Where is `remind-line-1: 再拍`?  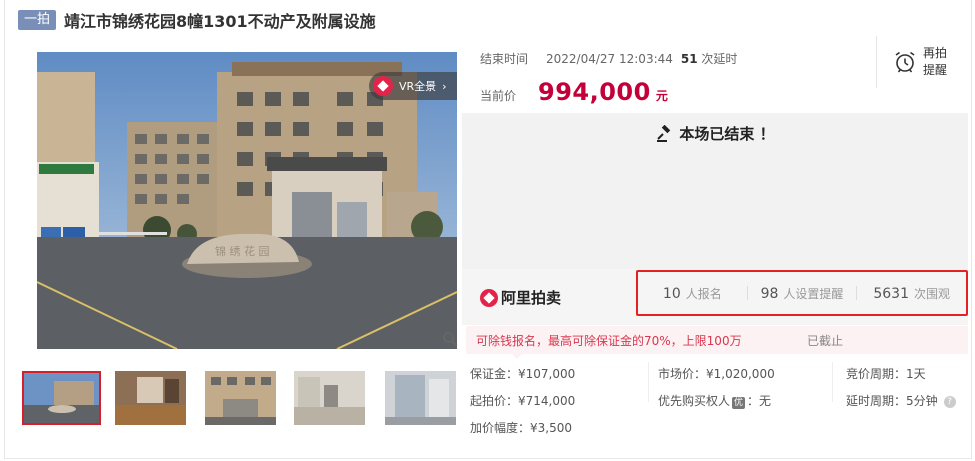
remind-line-1: 再拍 is located at coordinates (935, 53).